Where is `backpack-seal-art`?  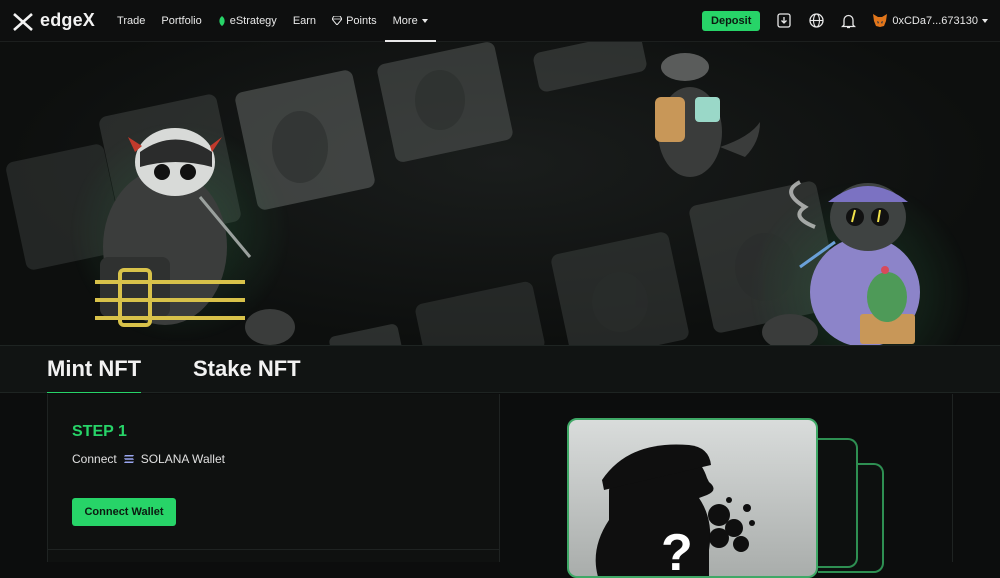 backpack-seal-art is located at coordinates (707, 115).